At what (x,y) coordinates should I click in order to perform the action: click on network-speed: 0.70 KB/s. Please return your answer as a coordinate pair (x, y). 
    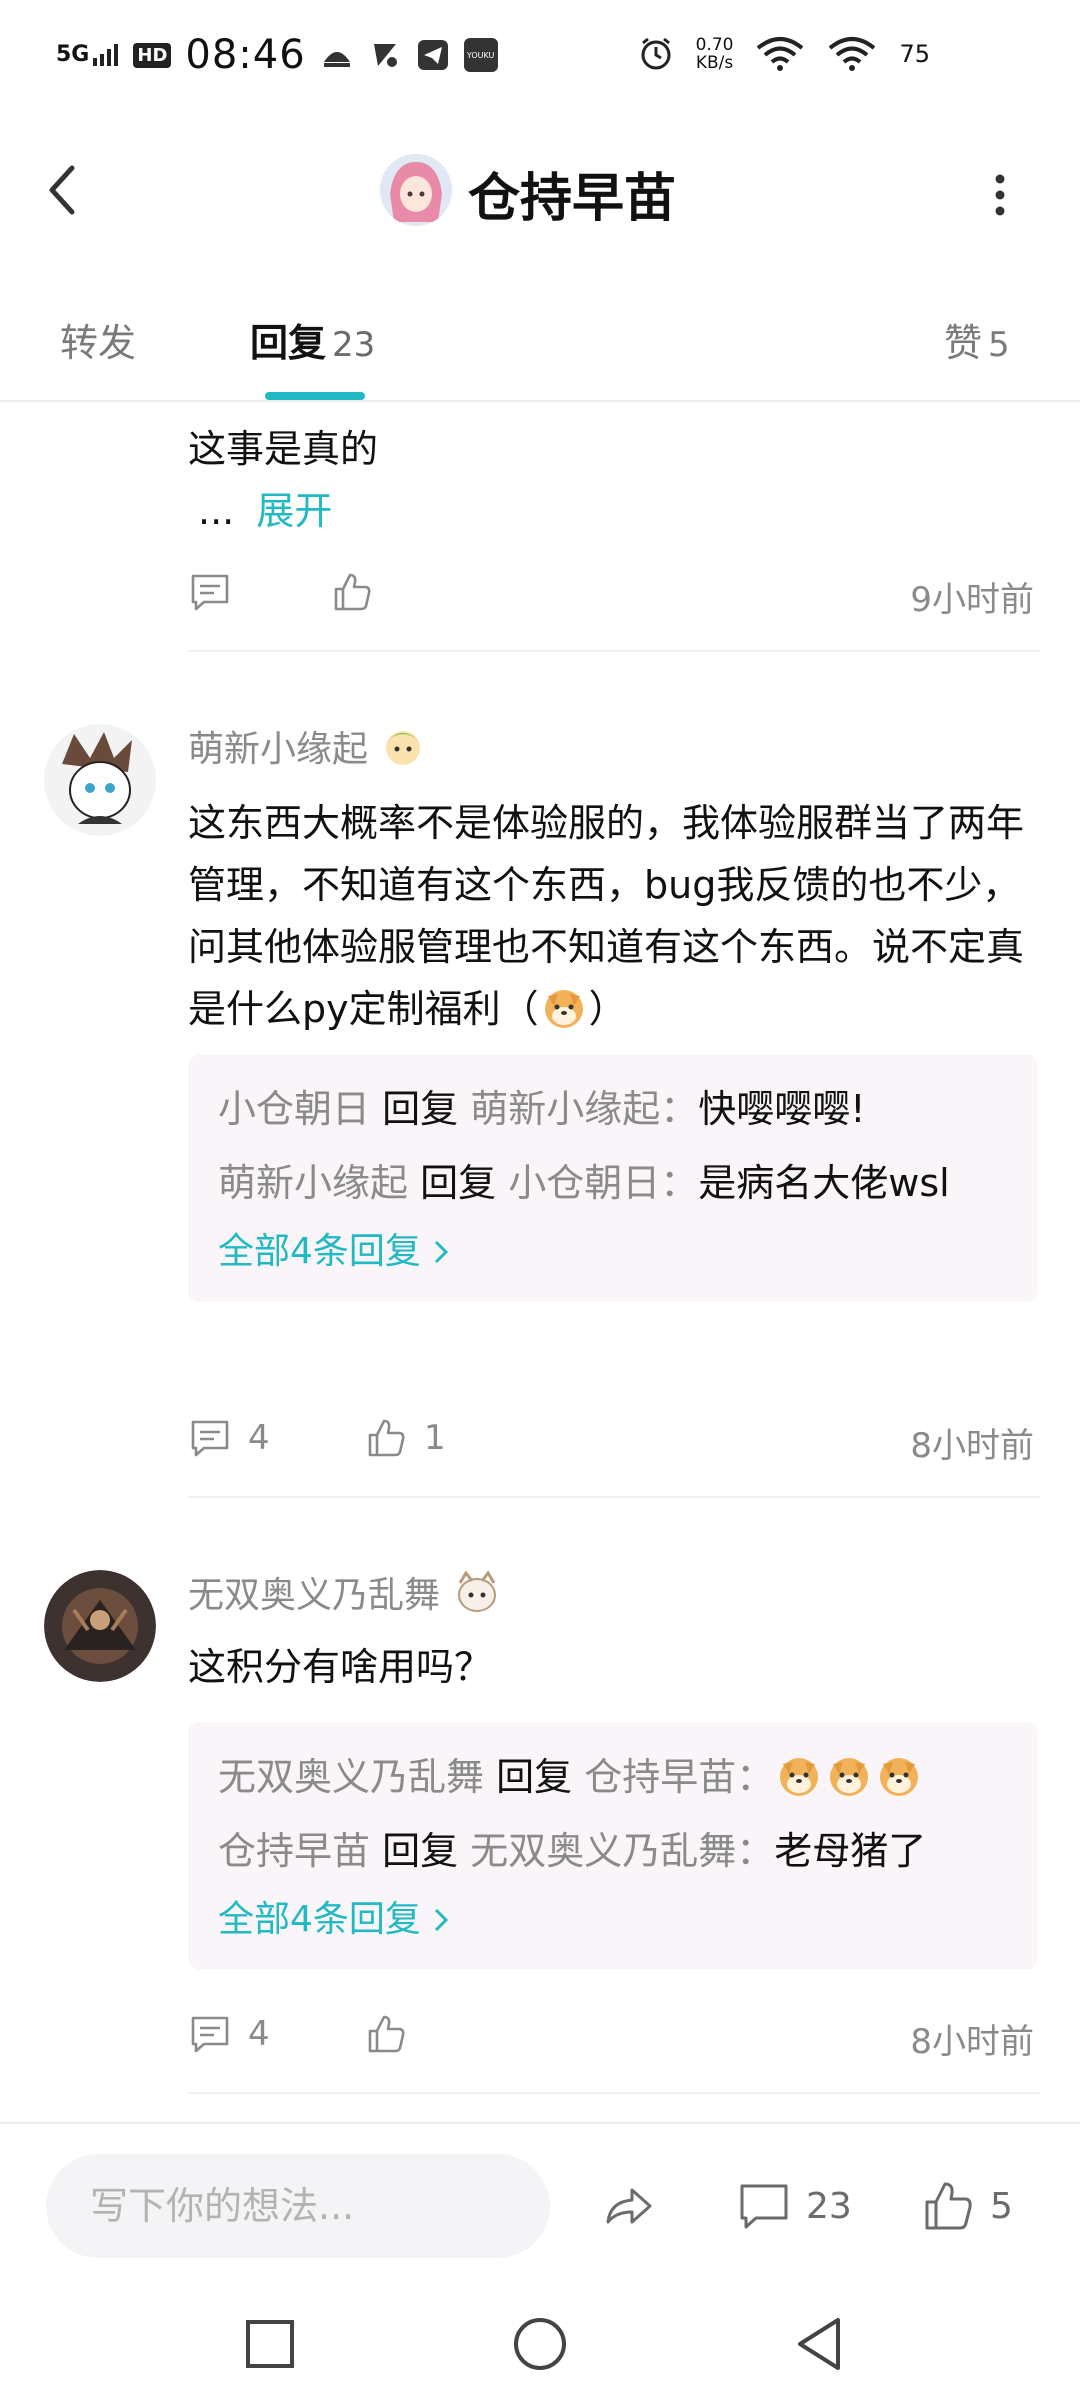
    Looking at the image, I should click on (715, 54).